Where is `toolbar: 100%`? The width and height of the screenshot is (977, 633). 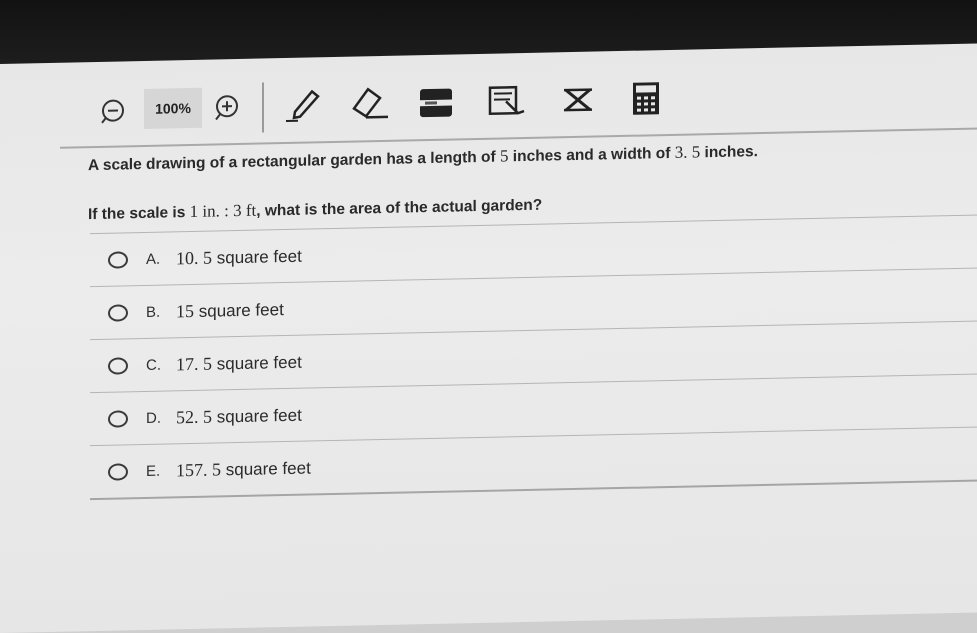
toolbar: 100% is located at coordinates (488, 103).